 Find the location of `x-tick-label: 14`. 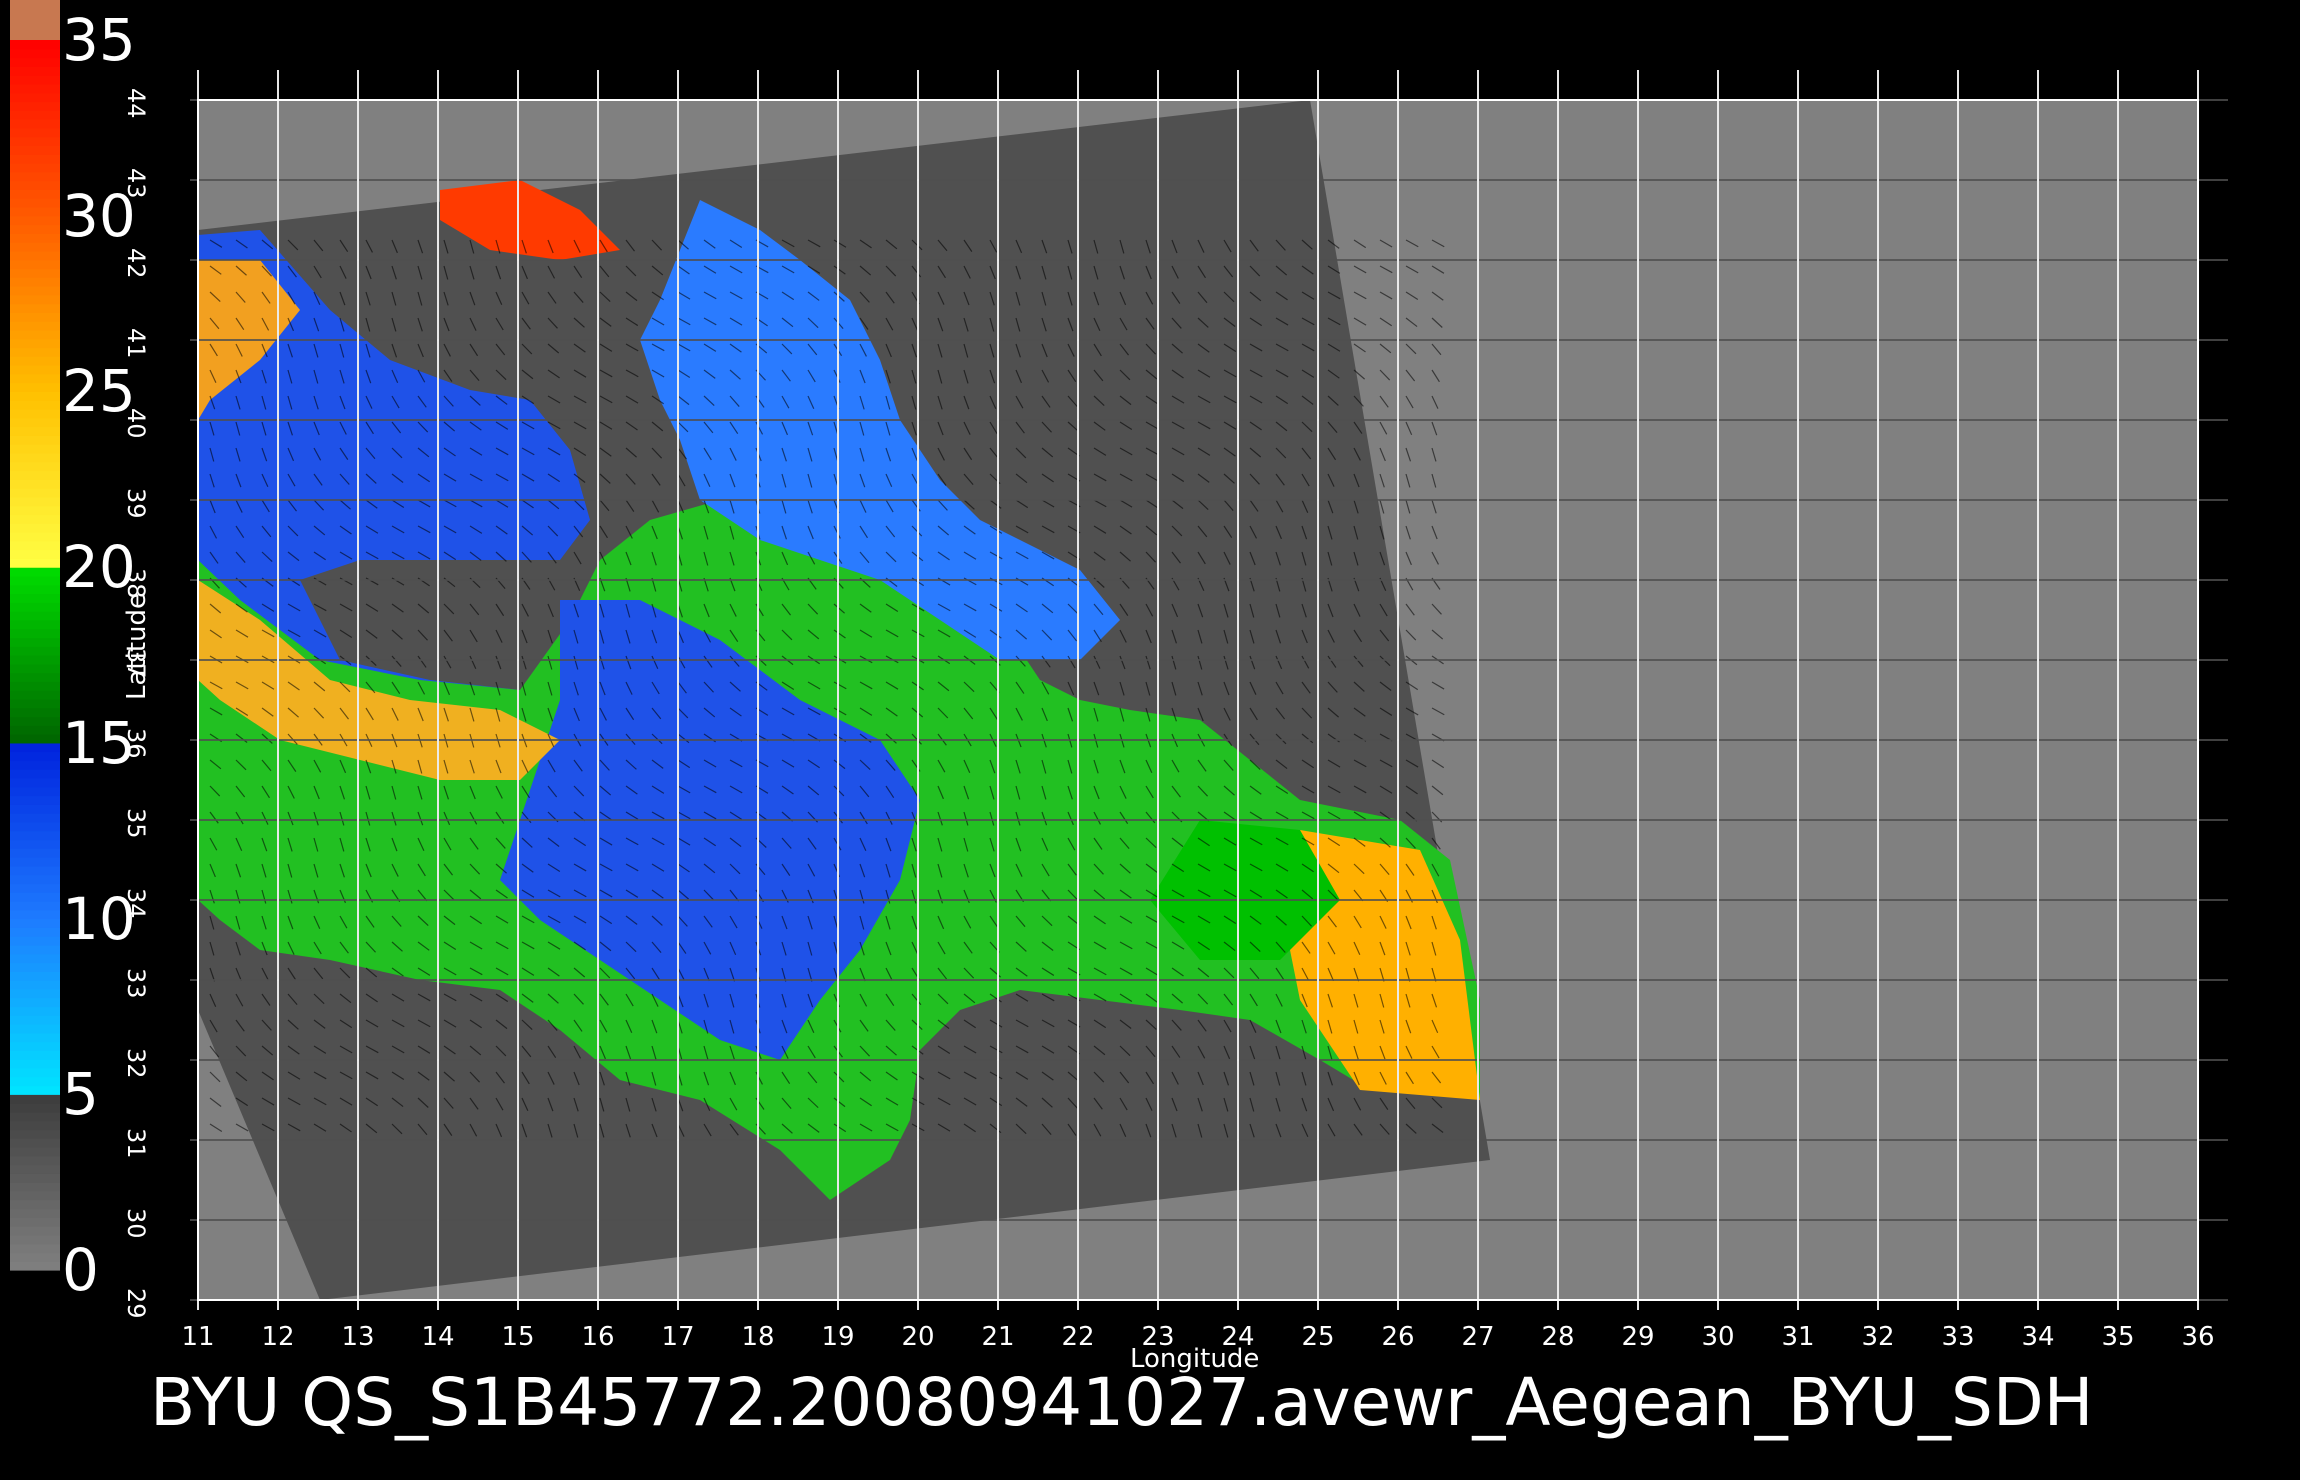

x-tick-label: 14 is located at coordinates (438, 1337).